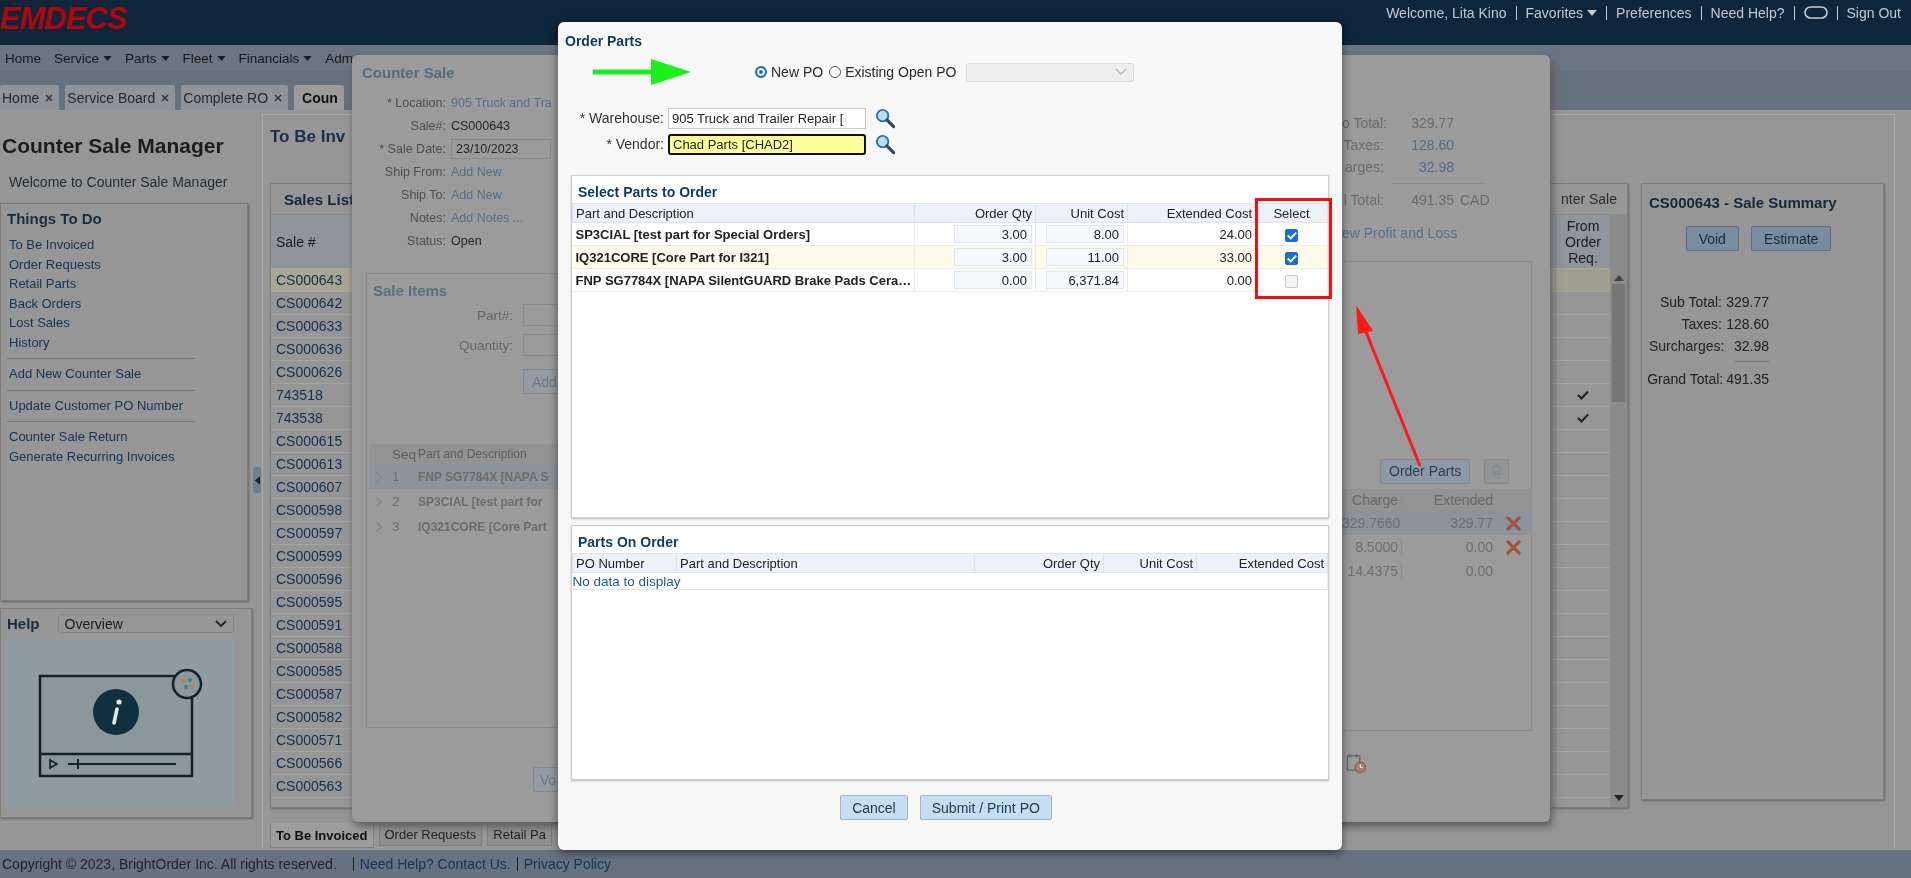 This screenshot has height=878, width=1911. I want to click on tab: Retail Pa, so click(519, 834).